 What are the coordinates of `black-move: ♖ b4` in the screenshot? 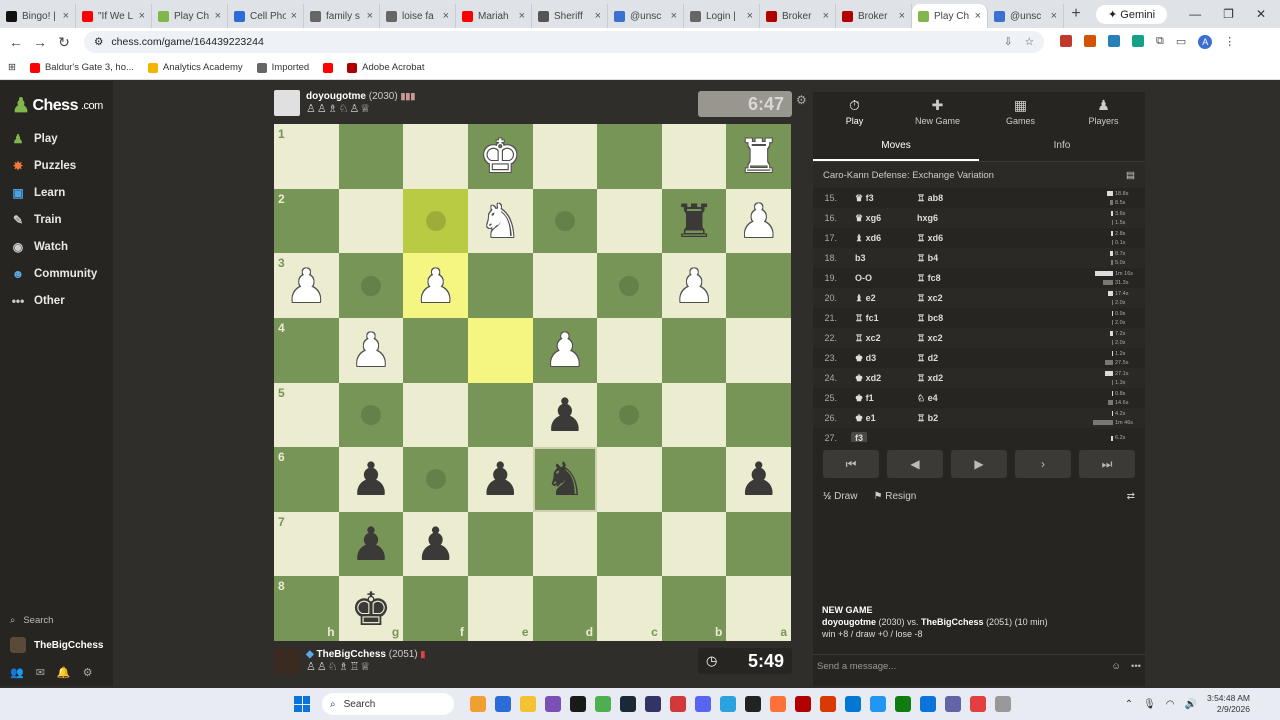 It's located at (943, 258).